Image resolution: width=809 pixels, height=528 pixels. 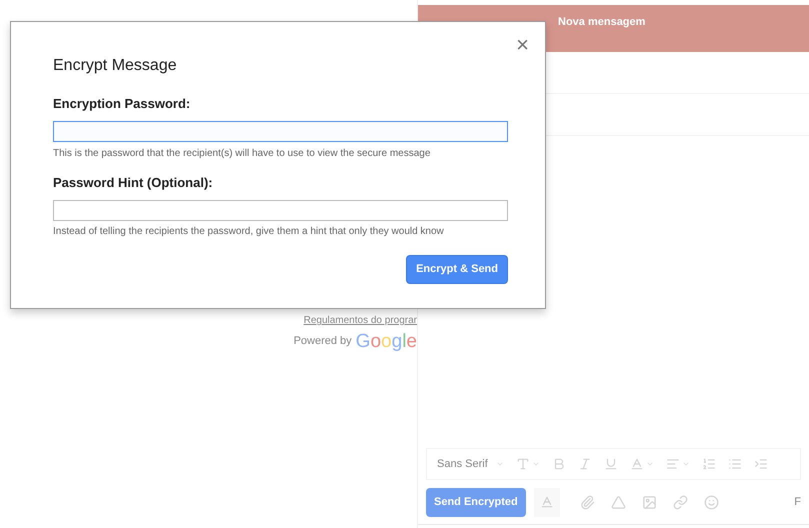 I want to click on formatting-icon, so click(x=547, y=502).